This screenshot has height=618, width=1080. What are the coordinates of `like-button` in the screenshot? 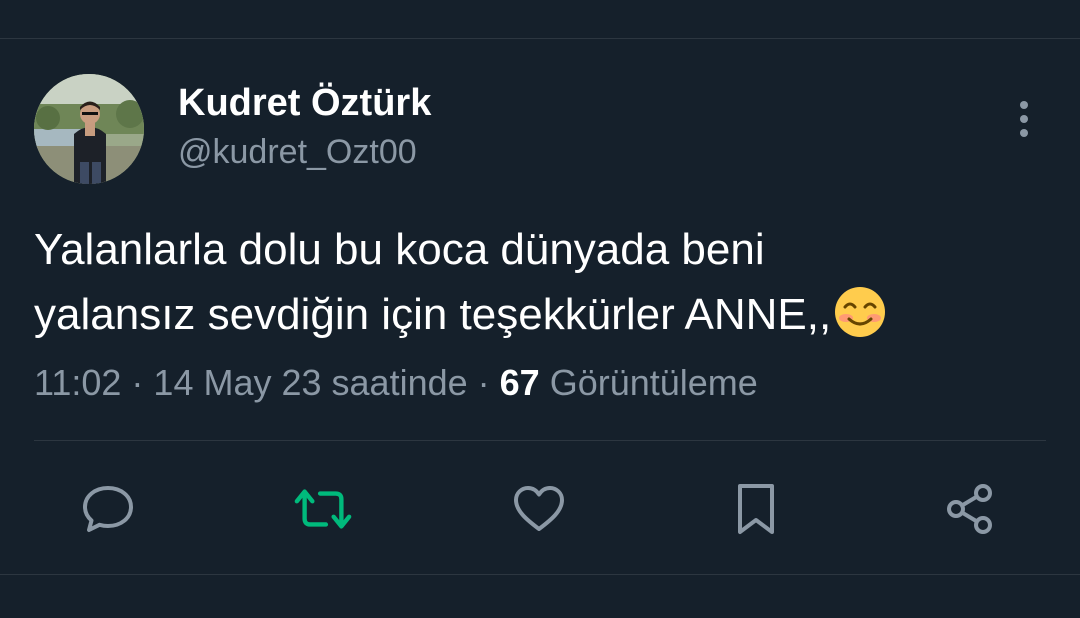 It's located at (539, 509).